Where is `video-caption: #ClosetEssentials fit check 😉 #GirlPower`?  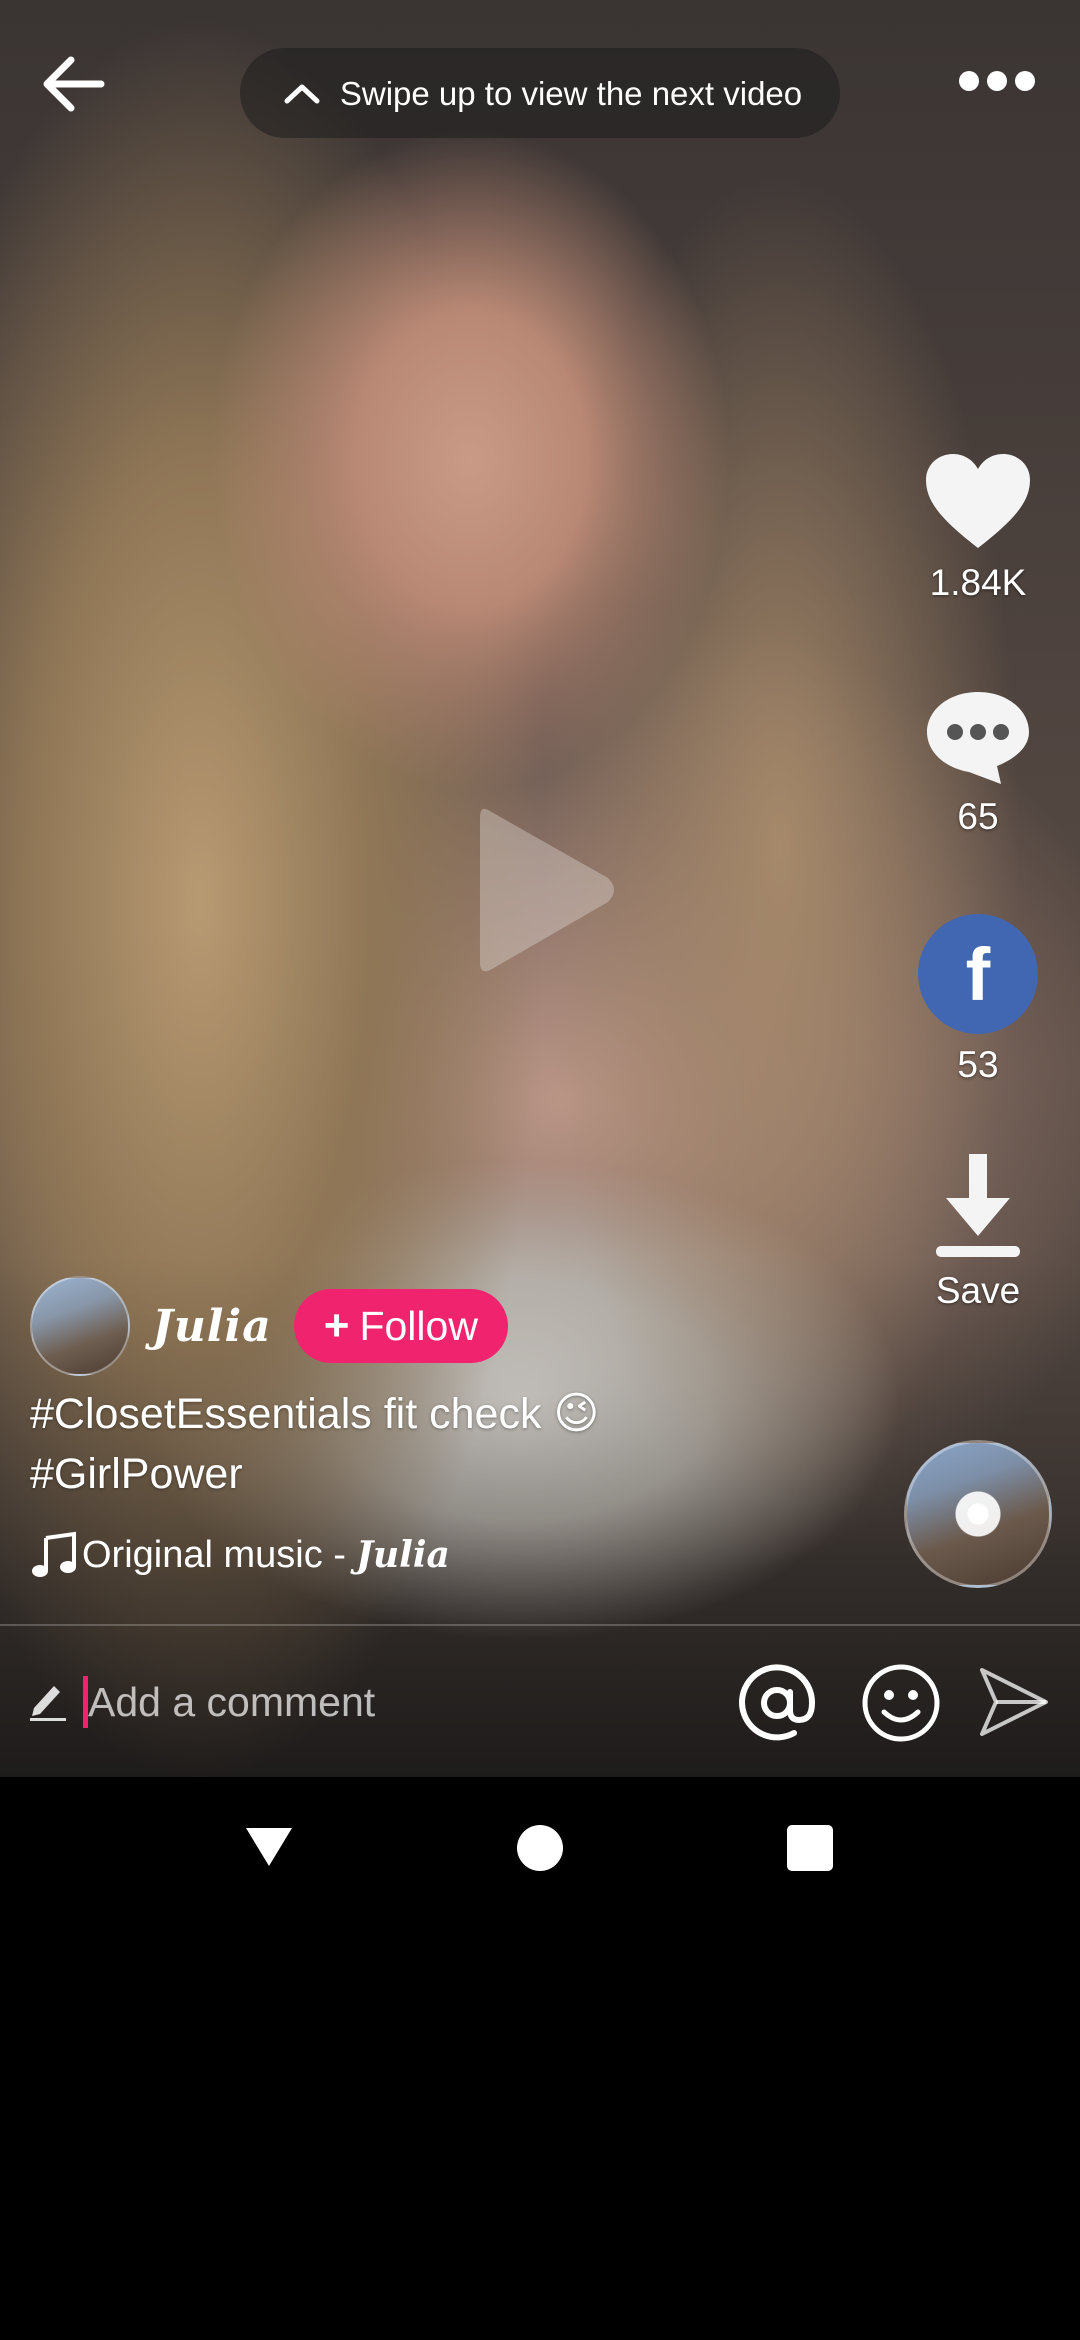
video-caption: #ClosetEssentials fit check 😉 #GirlPower is located at coordinates (420, 1444).